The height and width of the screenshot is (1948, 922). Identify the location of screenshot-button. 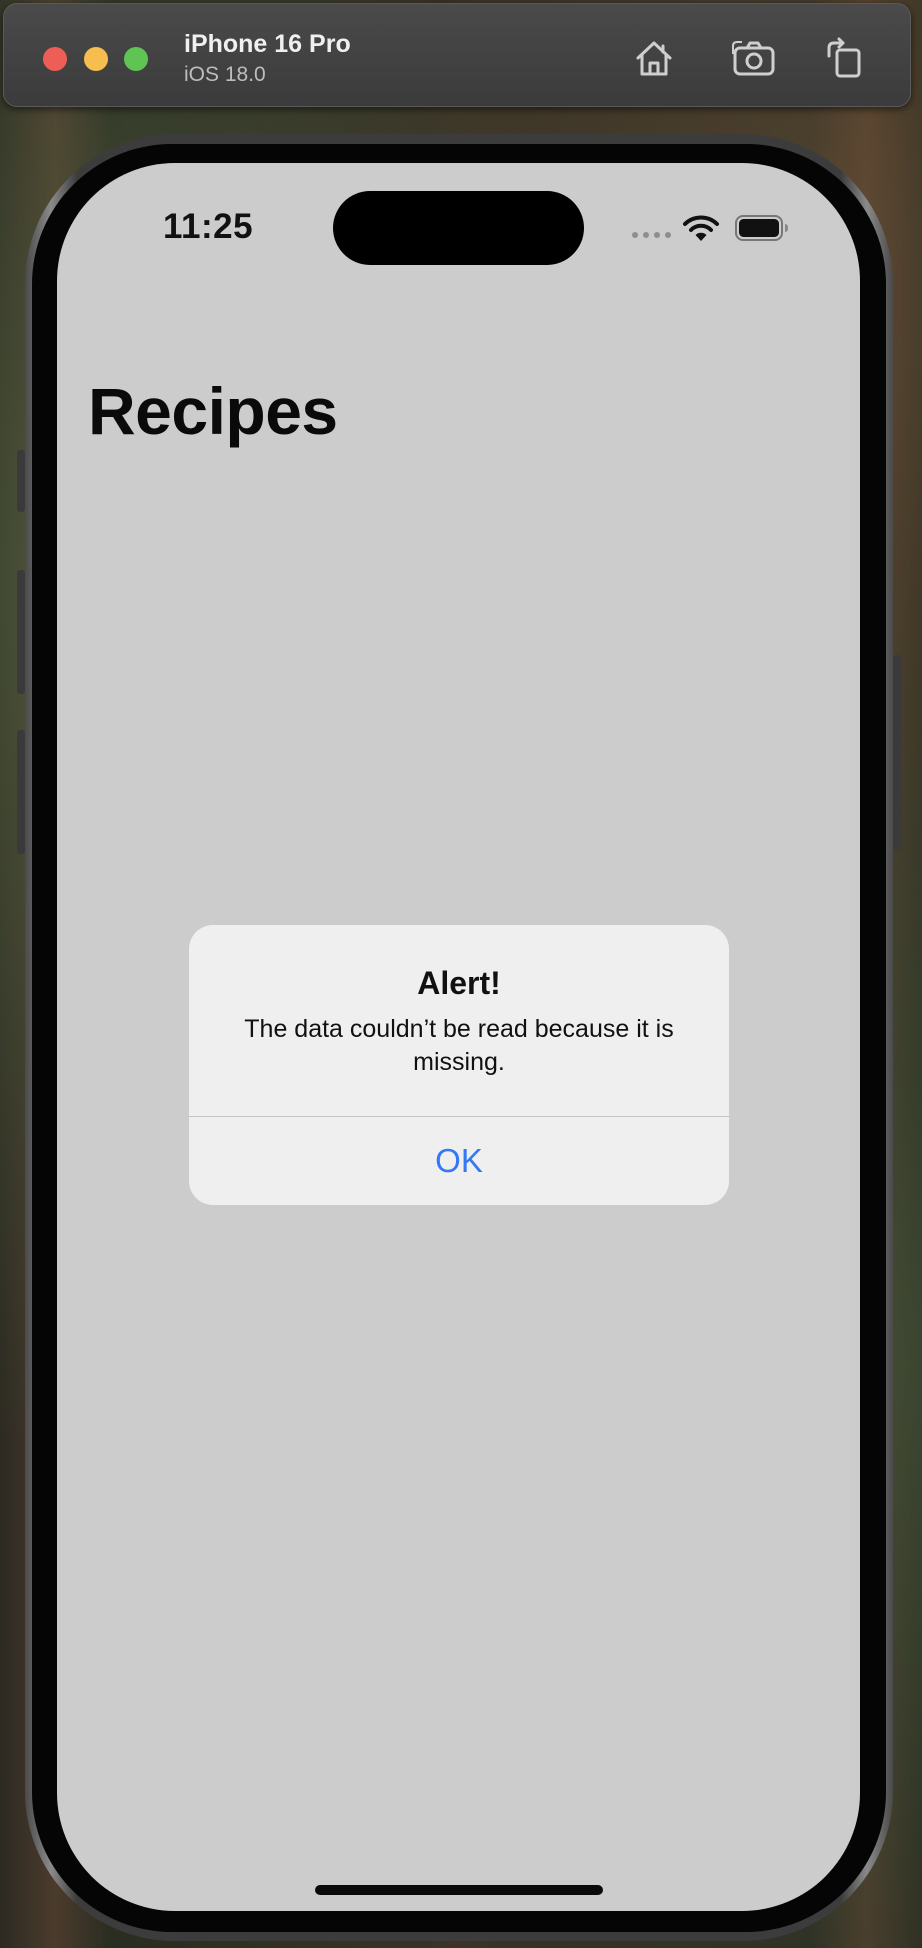
(754, 58).